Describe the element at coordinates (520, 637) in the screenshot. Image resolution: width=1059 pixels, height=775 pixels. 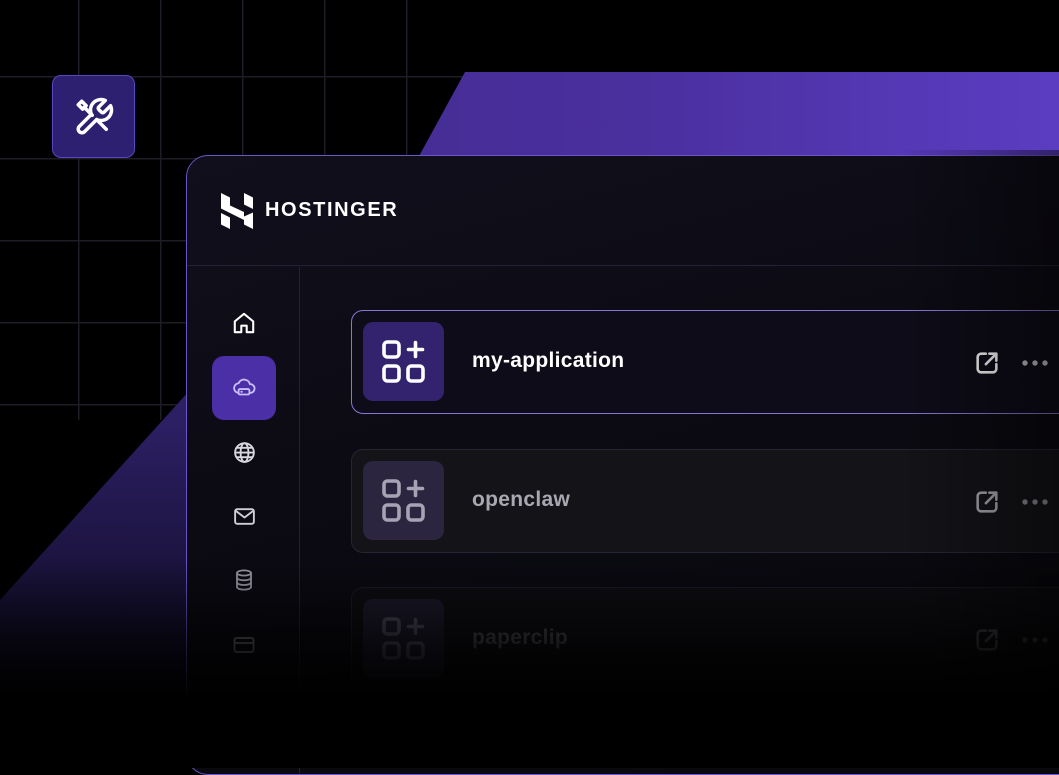
I see `app-name: paperclip` at that location.